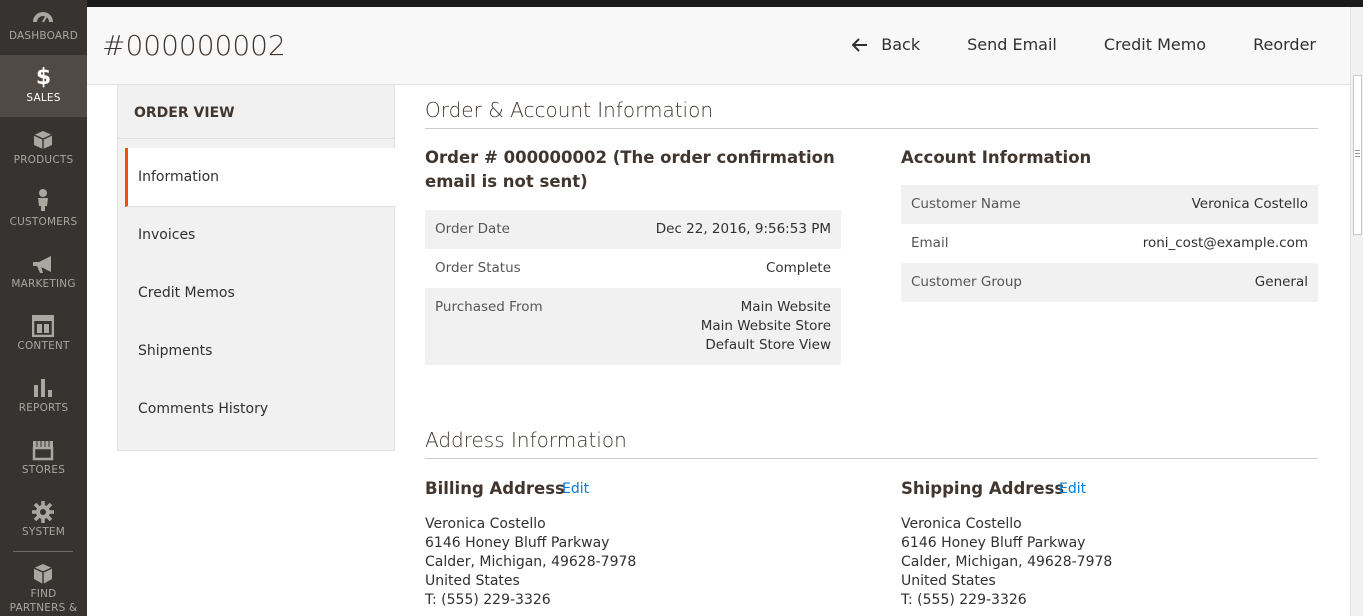 The width and height of the screenshot is (1363, 616). I want to click on email-link: roni_cost@example.com, so click(1225, 243).